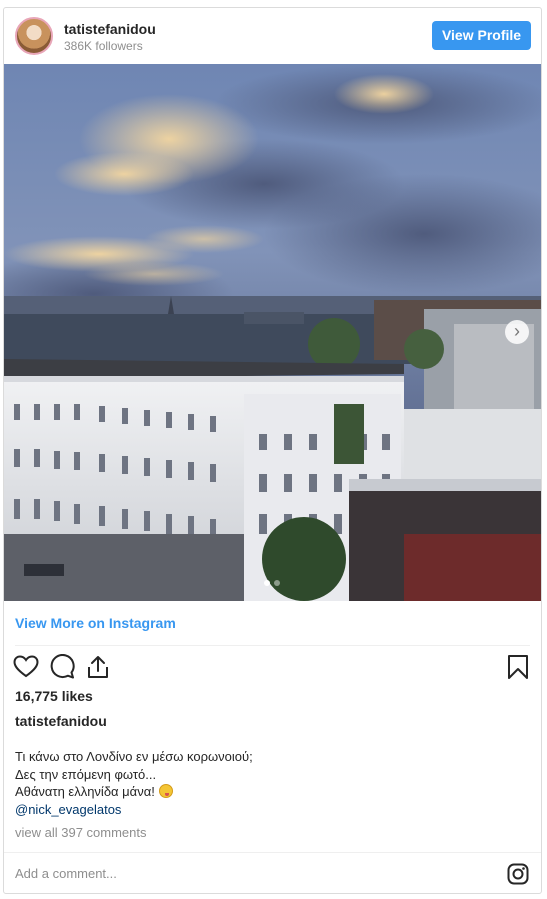 The image size is (547, 899). I want to click on carousel-dot, so click(277, 583).